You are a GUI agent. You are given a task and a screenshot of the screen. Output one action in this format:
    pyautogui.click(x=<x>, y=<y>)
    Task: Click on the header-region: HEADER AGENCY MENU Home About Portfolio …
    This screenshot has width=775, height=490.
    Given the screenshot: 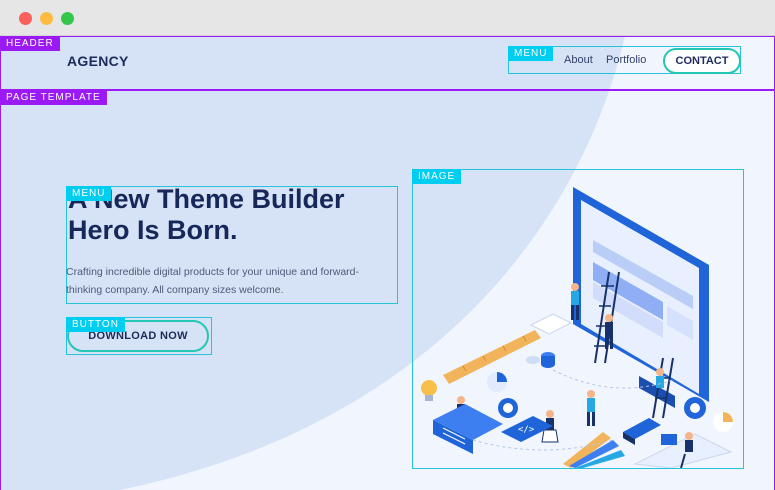 What is the action you would take?
    pyautogui.click(x=387, y=63)
    